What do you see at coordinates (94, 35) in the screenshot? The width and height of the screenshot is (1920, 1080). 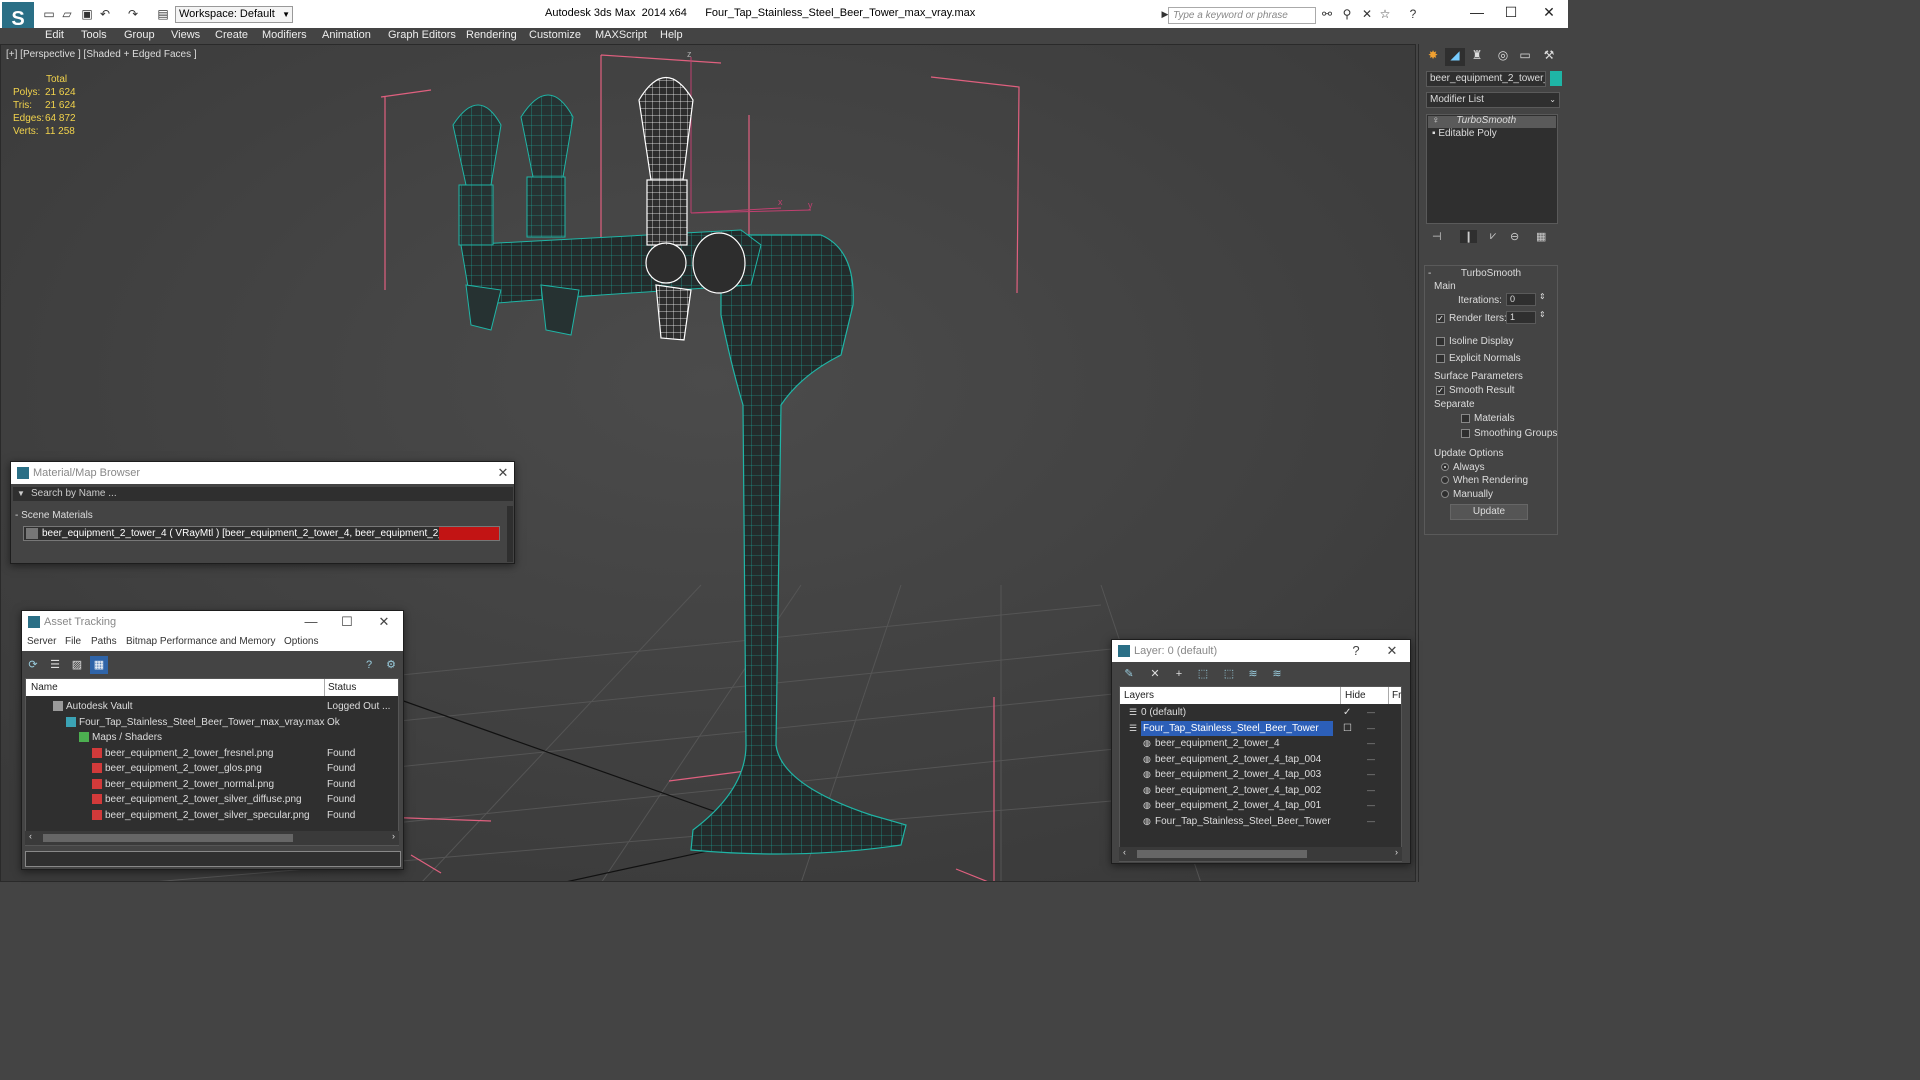 I see `menu-tools: Tools` at bounding box center [94, 35].